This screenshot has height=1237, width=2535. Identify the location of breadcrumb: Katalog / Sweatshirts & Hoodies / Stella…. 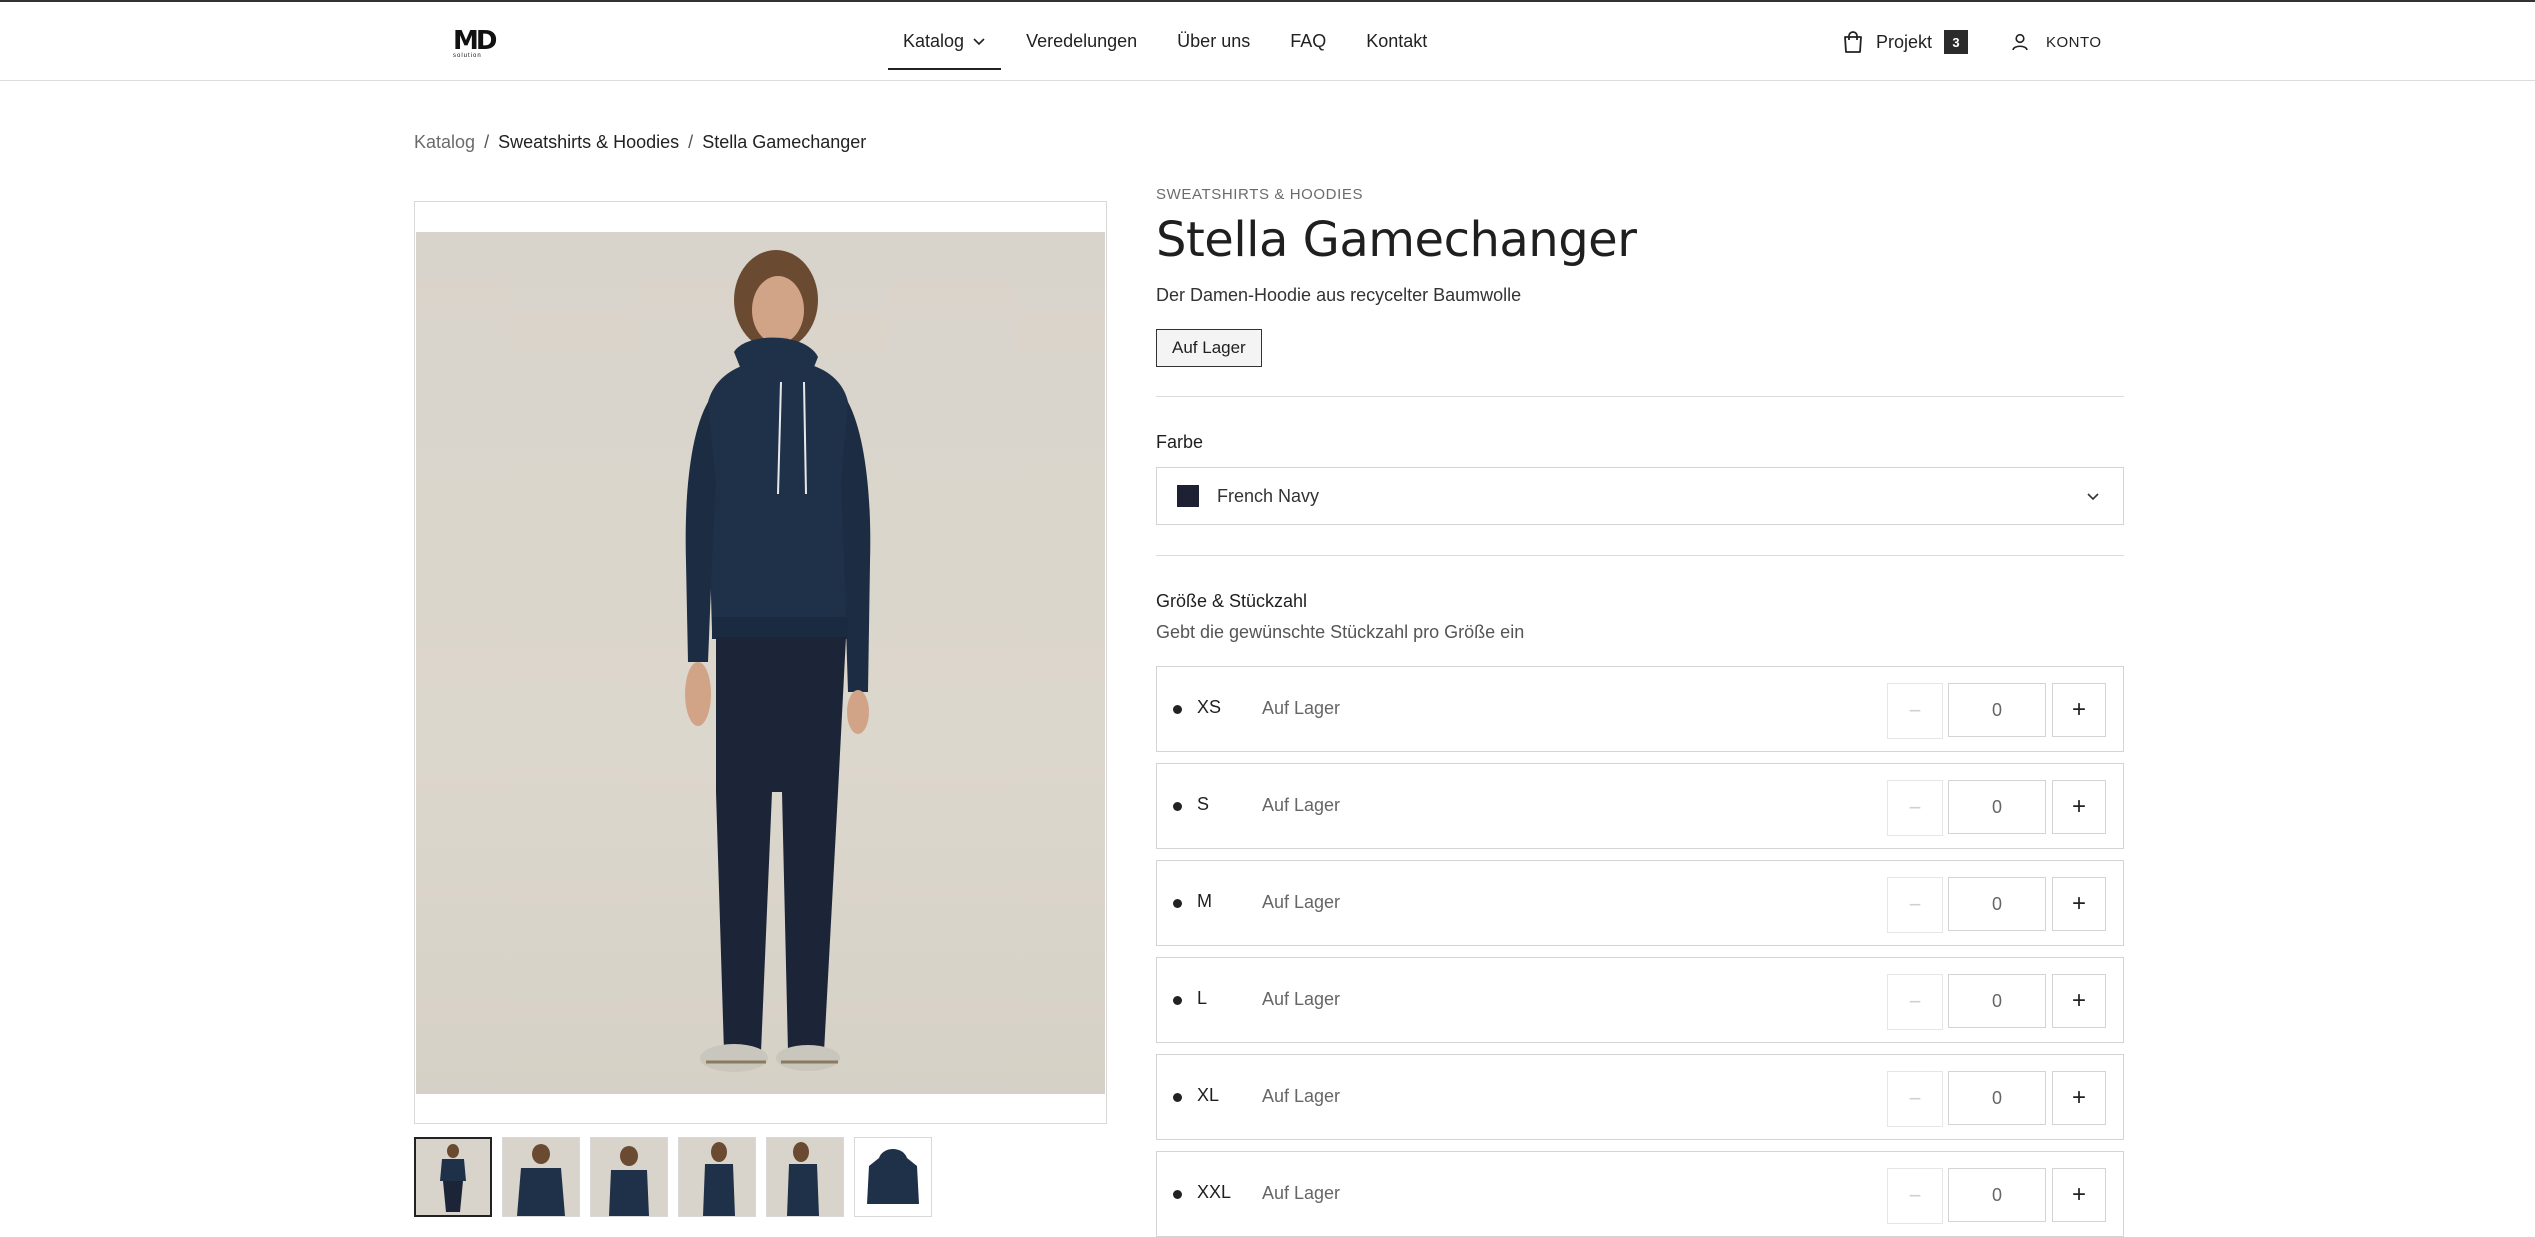
(640, 142).